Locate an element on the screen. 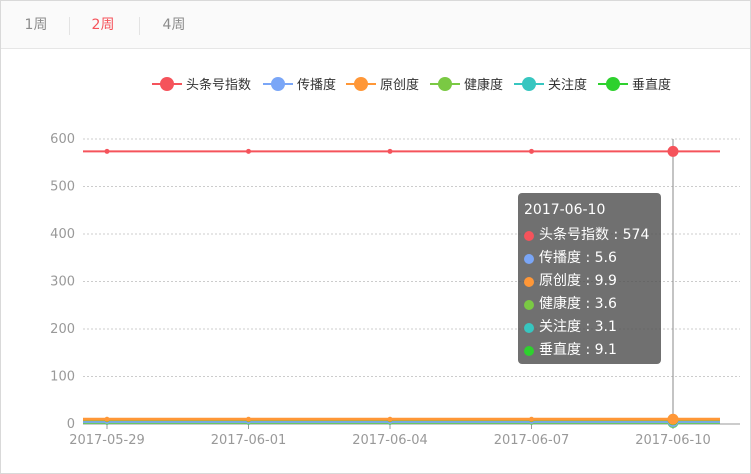 This screenshot has height=474, width=751. tooltip-series-value: 574 is located at coordinates (636, 235).